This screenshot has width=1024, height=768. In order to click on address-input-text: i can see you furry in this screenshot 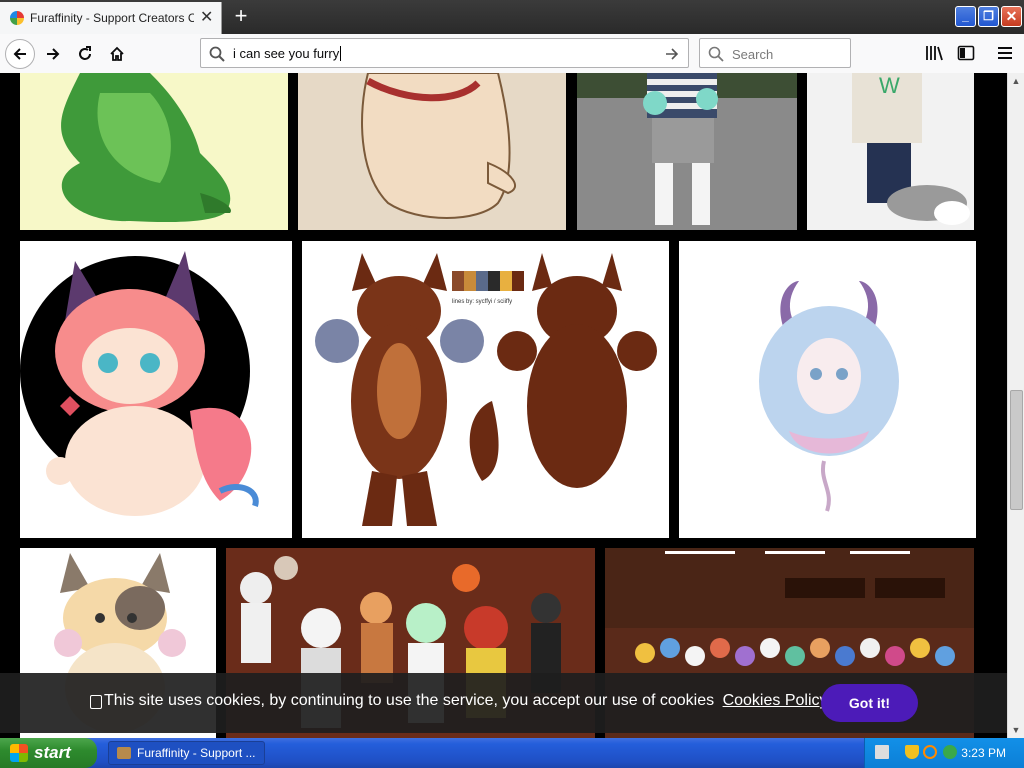, I will do `click(287, 53)`.